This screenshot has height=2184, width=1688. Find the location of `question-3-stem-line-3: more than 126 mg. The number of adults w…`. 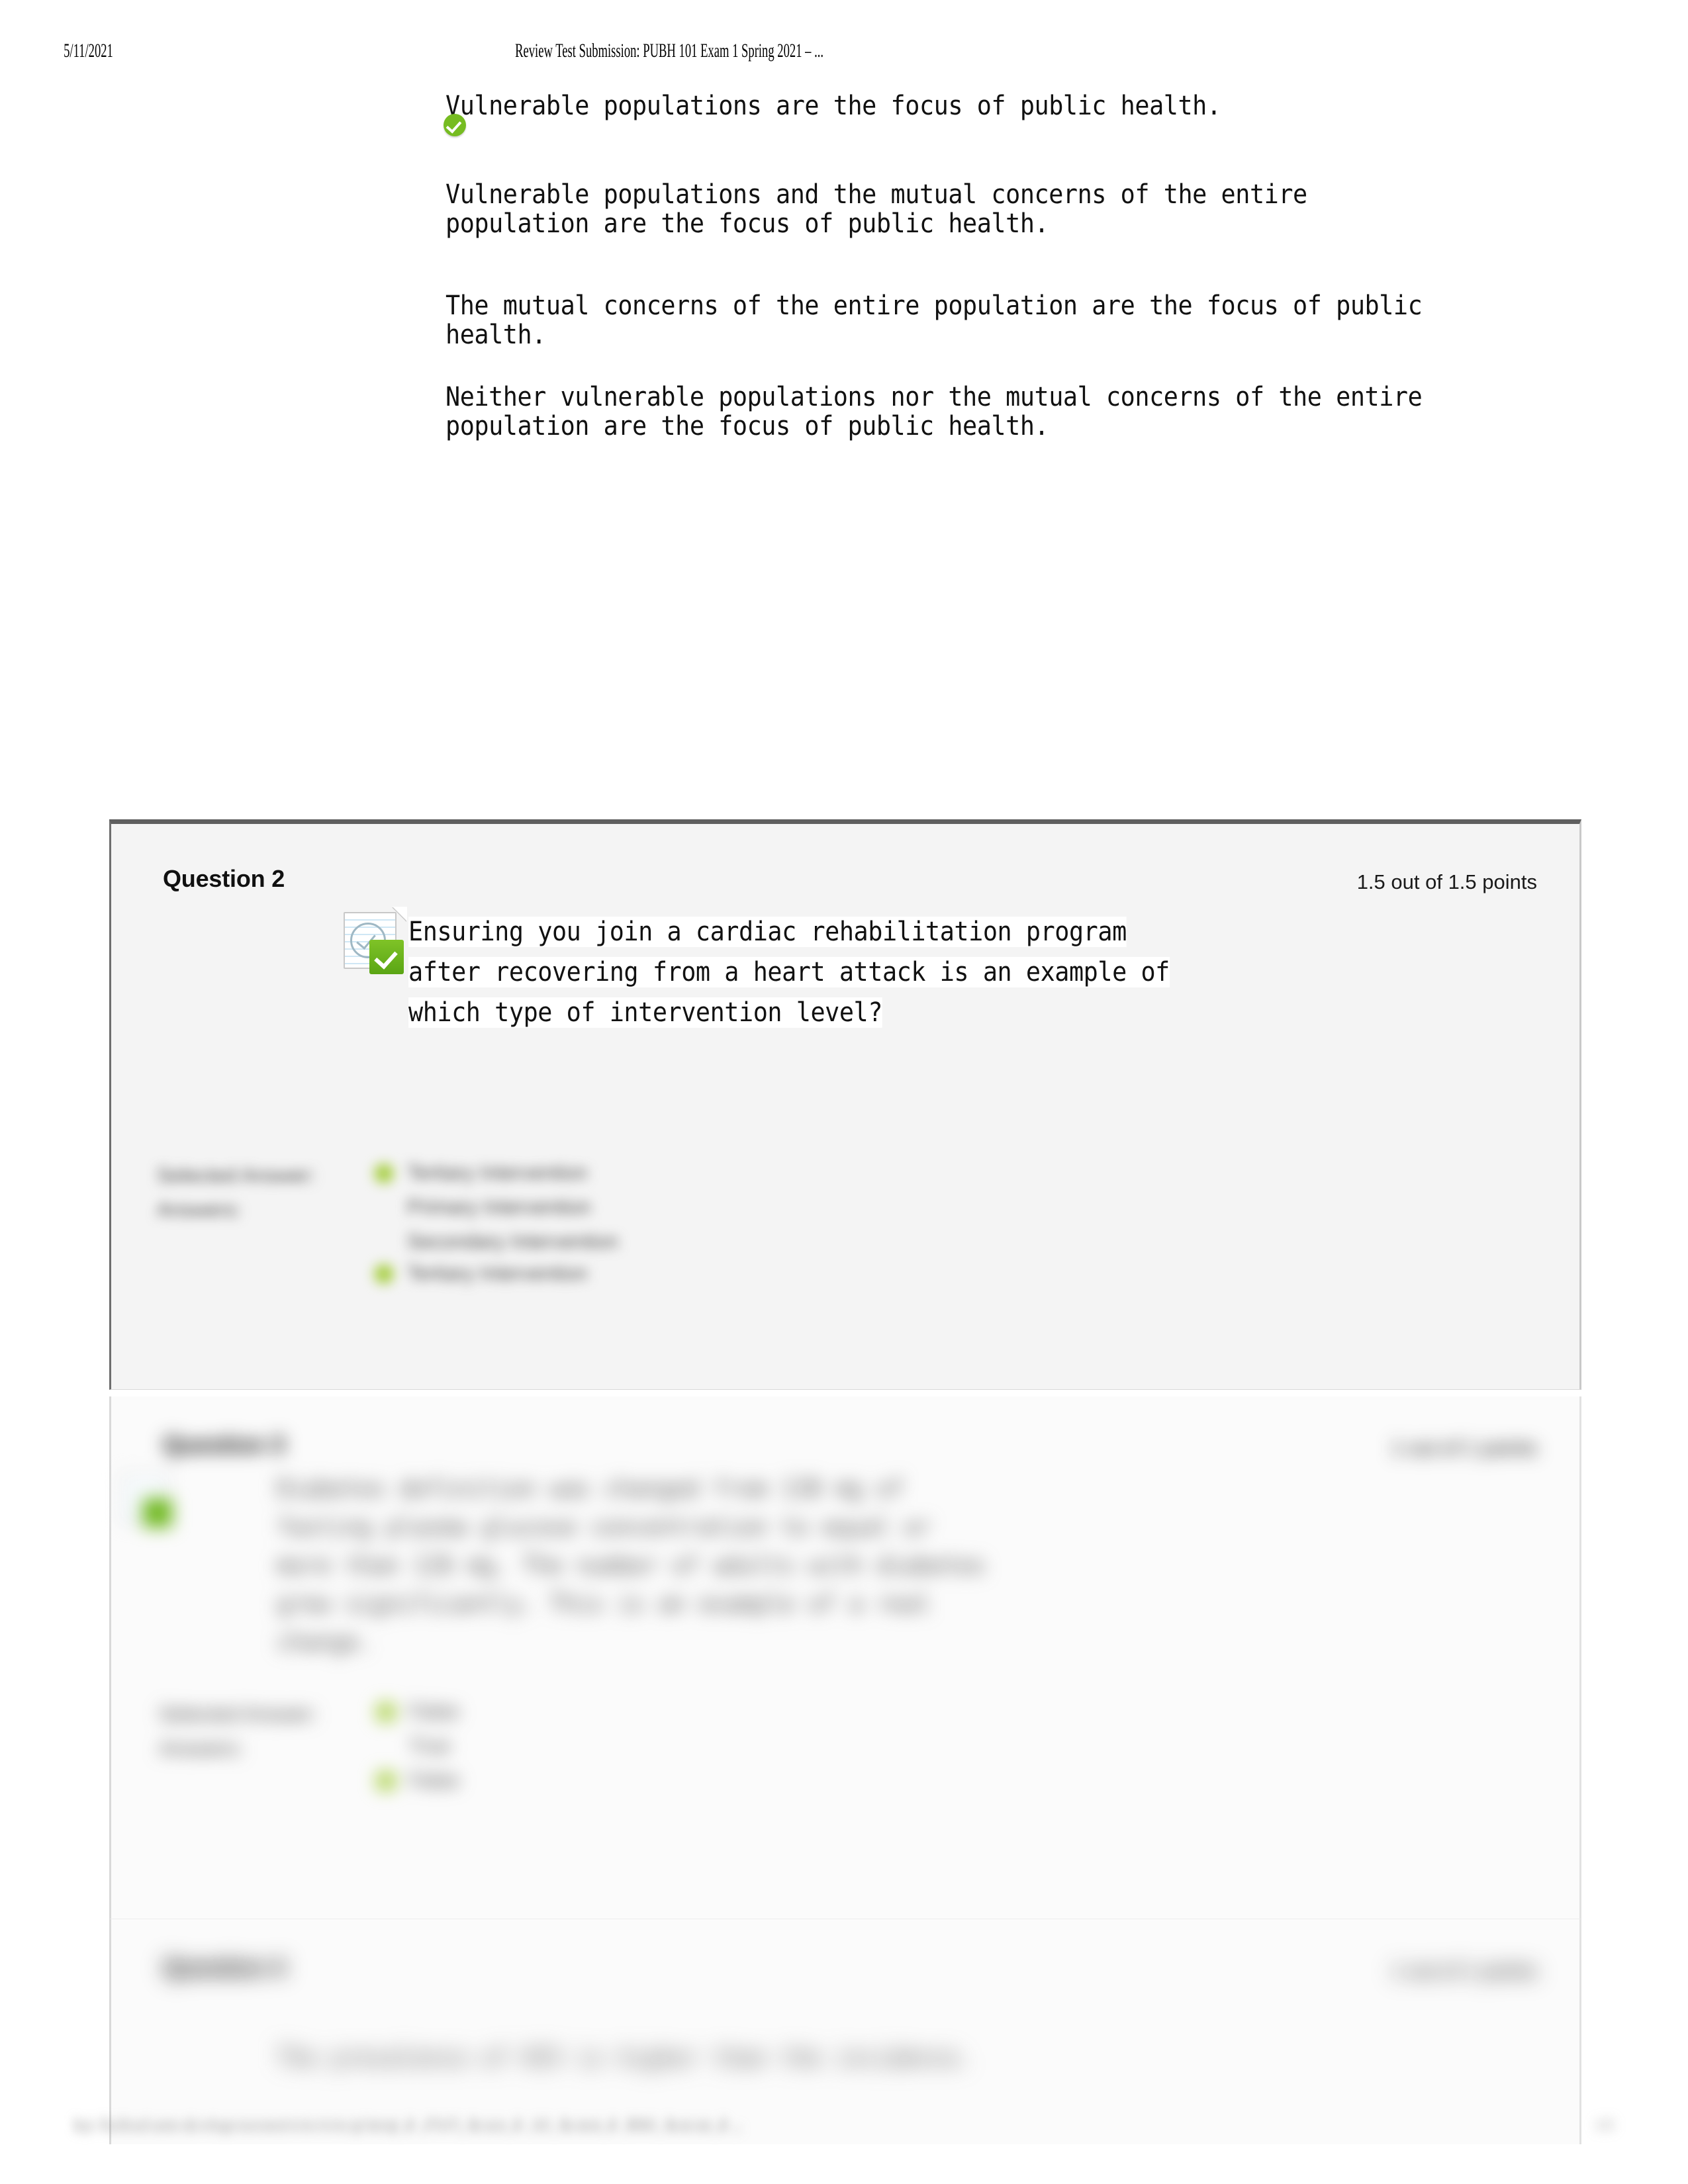

question-3-stem-line-3: more than 126 mg. The number of adults w… is located at coordinates (631, 1565).